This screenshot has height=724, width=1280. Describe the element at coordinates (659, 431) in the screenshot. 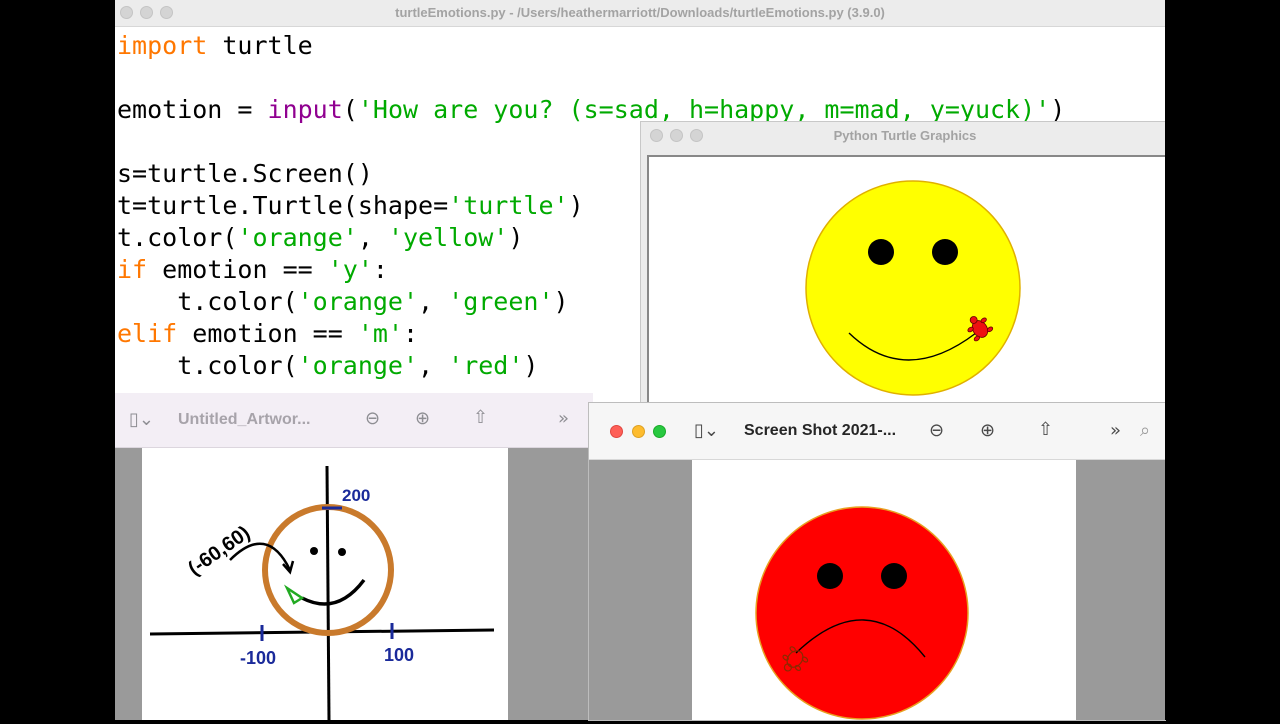

I see `zoom-button` at that location.